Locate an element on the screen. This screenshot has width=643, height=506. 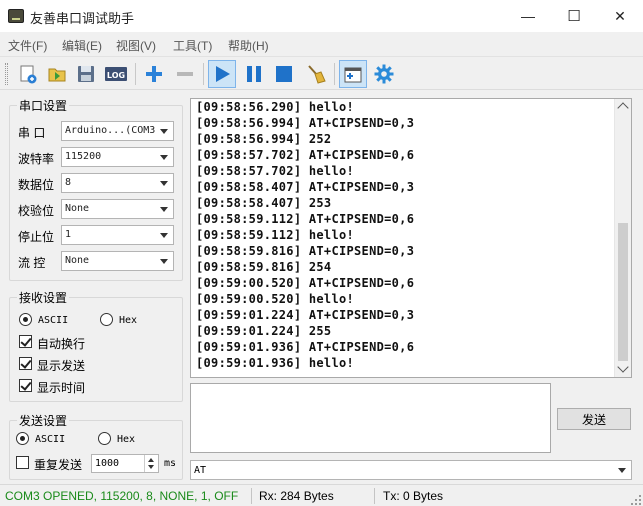
flow-select: None is located at coordinates (117, 261).